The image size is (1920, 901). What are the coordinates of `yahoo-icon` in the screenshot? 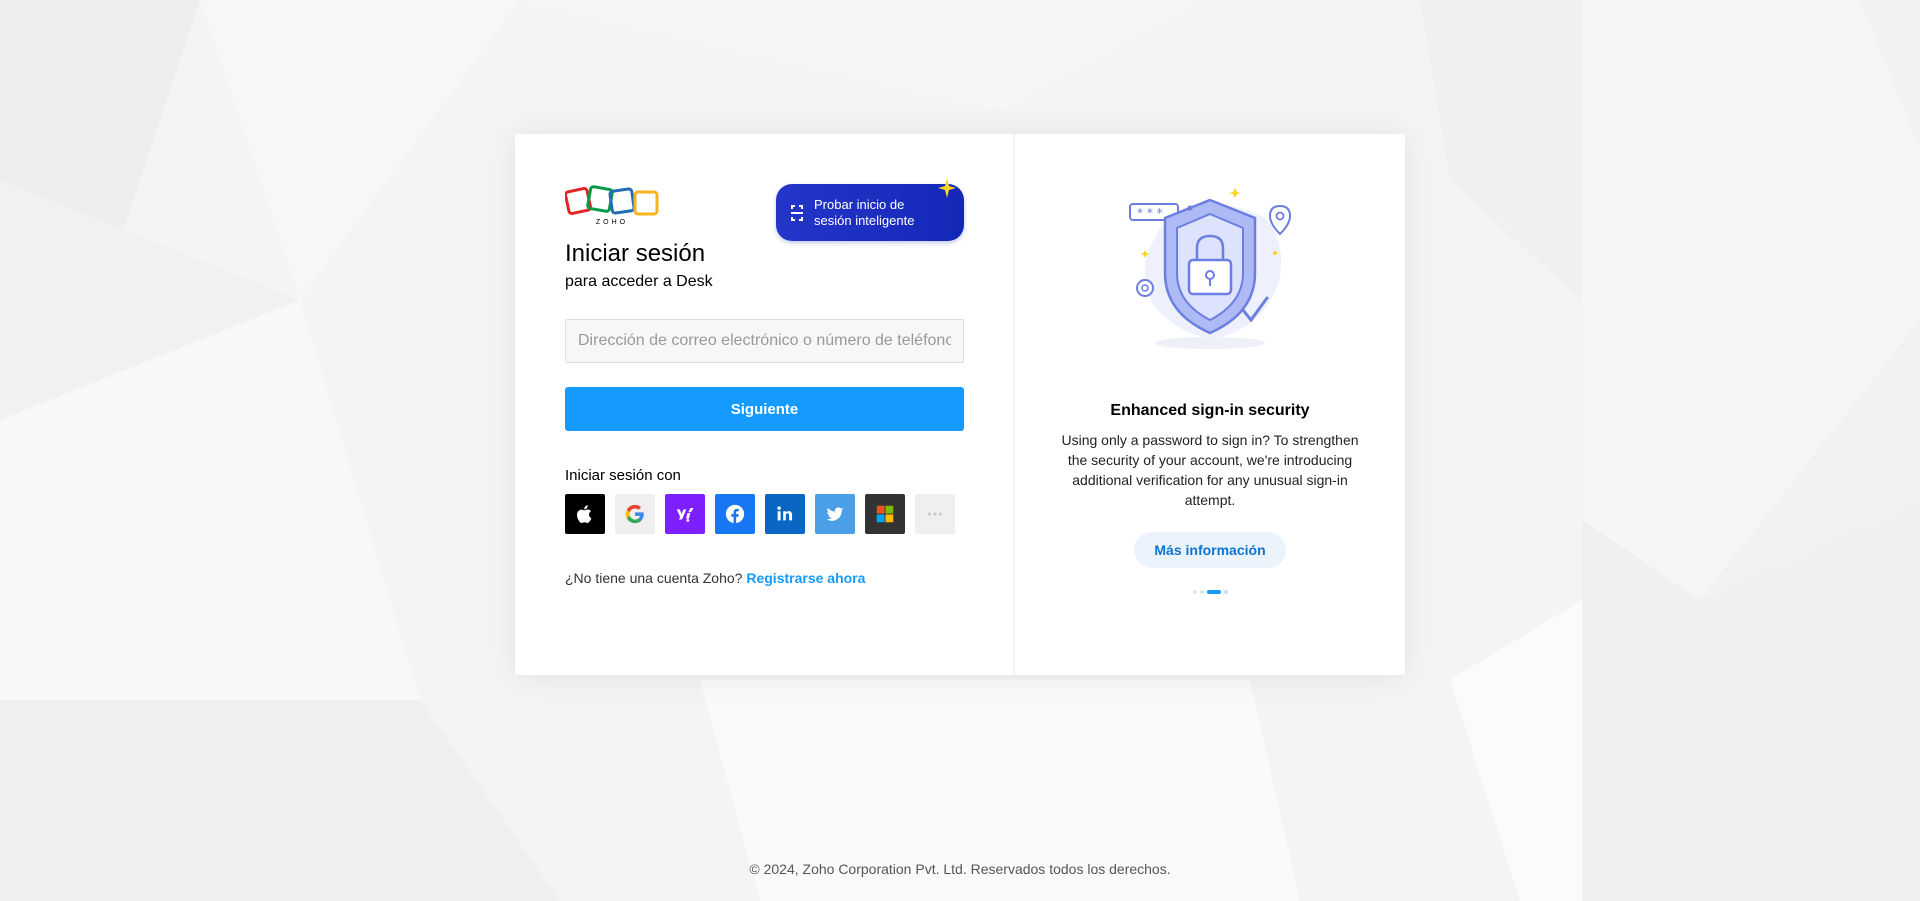 It's located at (685, 515).